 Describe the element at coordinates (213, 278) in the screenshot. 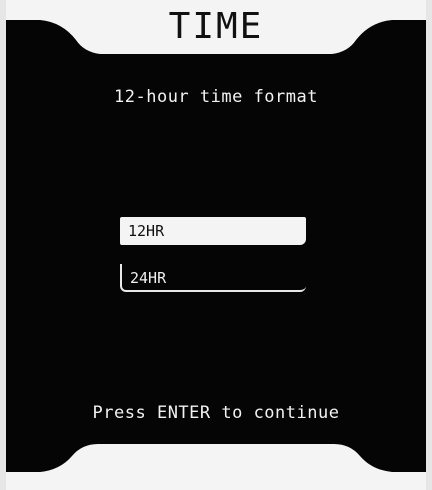

I see `option-24hr: 24HR` at that location.